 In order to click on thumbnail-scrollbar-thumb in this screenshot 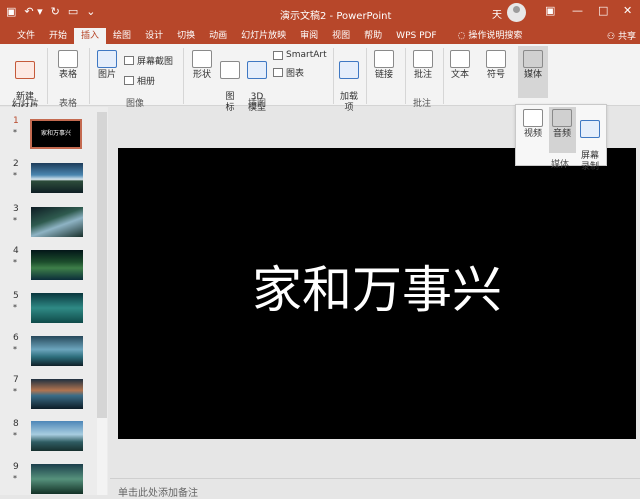, I will do `click(102, 265)`.